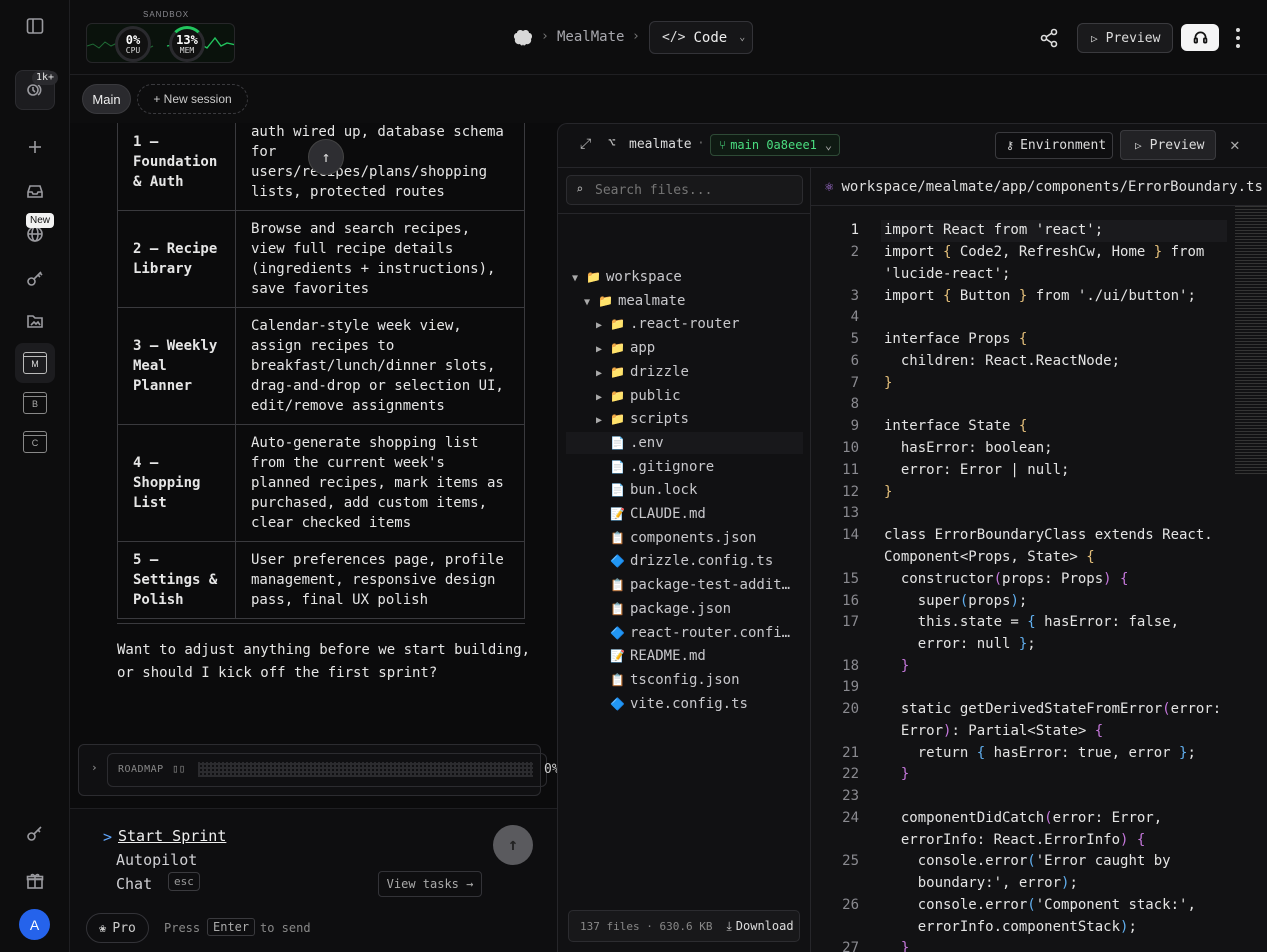  I want to click on line-number: 25, so click(850, 861).